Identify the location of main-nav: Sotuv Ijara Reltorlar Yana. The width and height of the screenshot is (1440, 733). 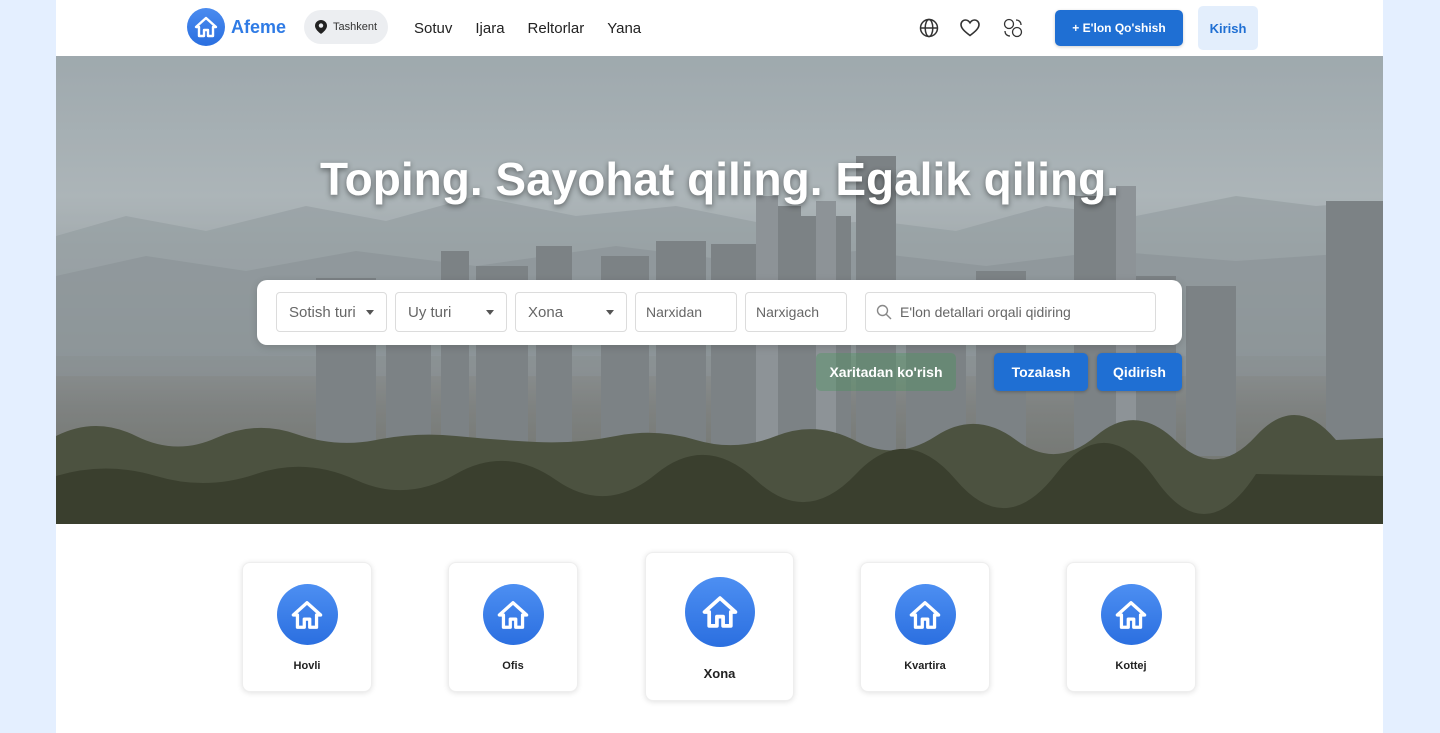
(527, 28).